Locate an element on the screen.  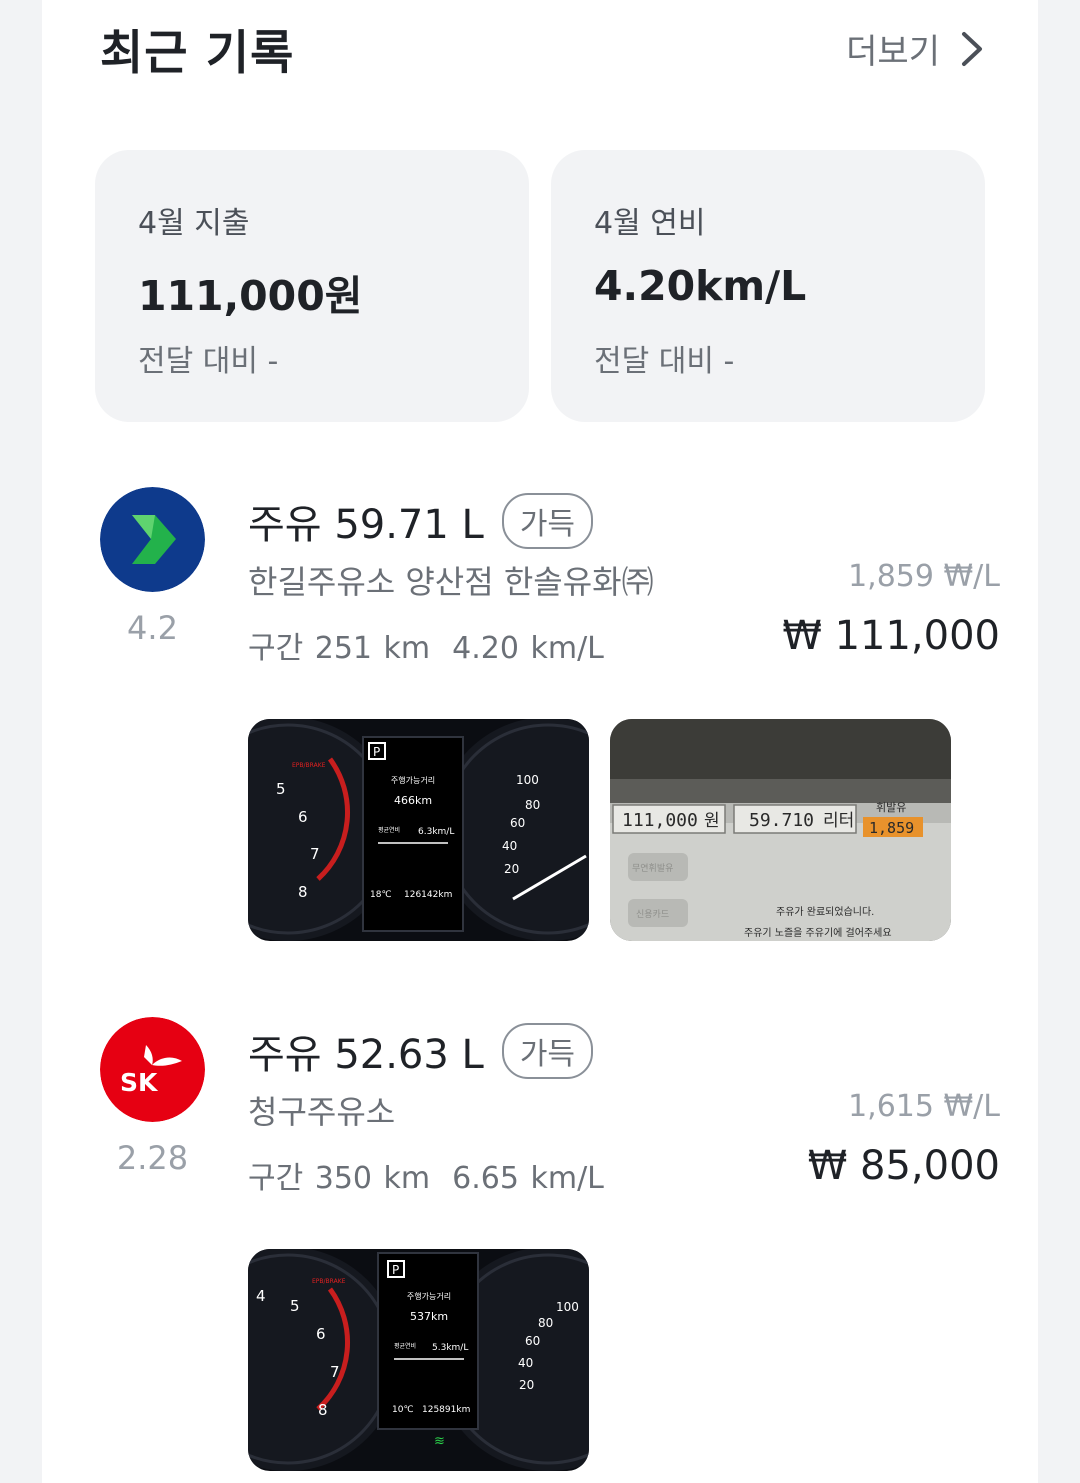
total-cost: ₩ 111,000 is located at coordinates (891, 636).